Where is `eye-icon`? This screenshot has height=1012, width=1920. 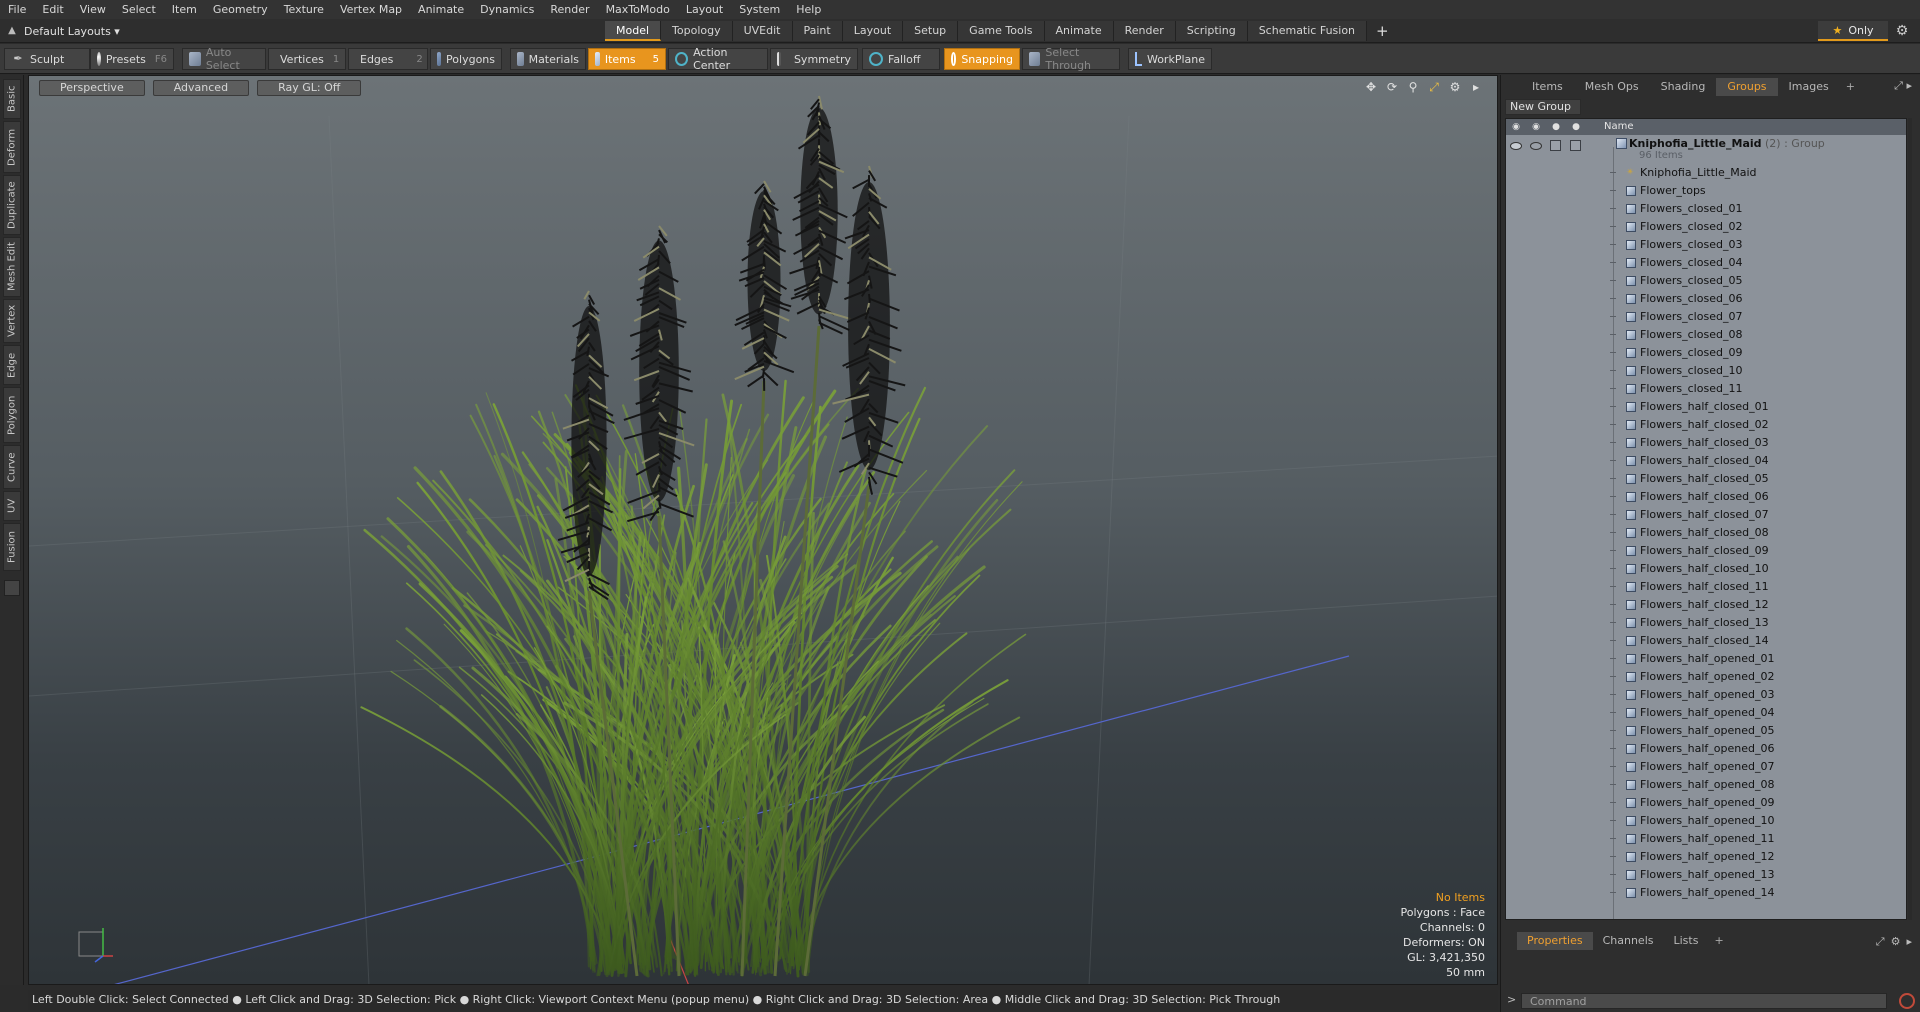
eye-icon is located at coordinates (1516, 146).